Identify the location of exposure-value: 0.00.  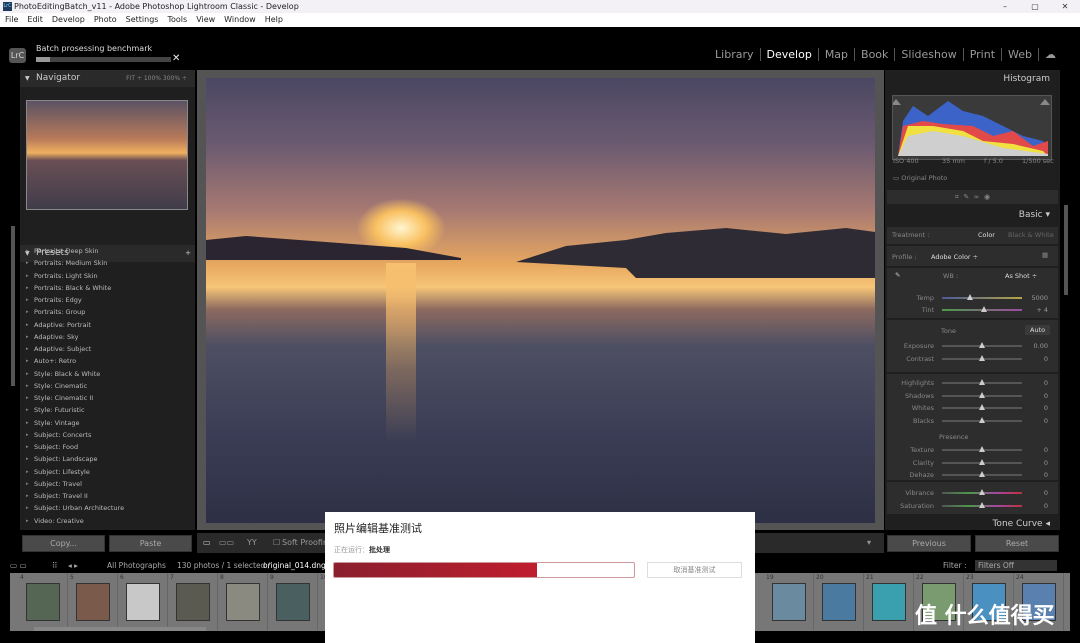
(1041, 346).